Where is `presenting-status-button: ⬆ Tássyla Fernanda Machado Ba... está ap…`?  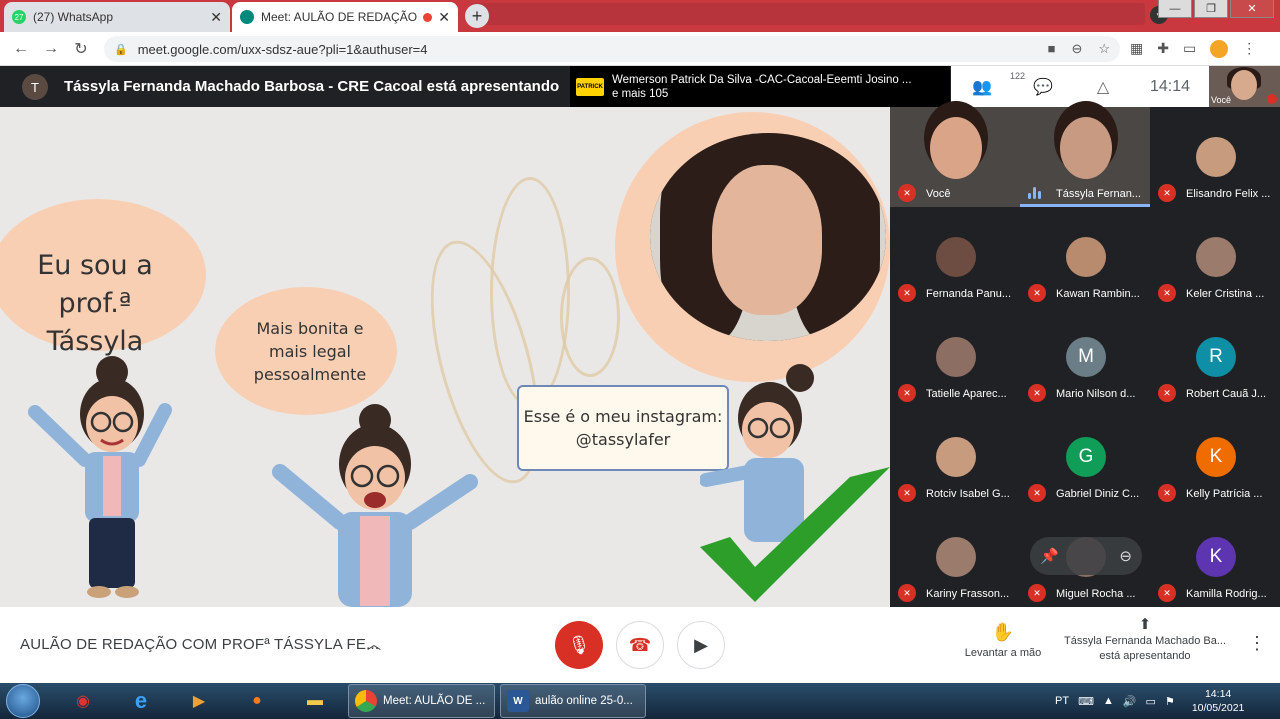
presenting-status-button: ⬆ Tássyla Fernanda Machado Ba... está ap… is located at coordinates (1145, 640).